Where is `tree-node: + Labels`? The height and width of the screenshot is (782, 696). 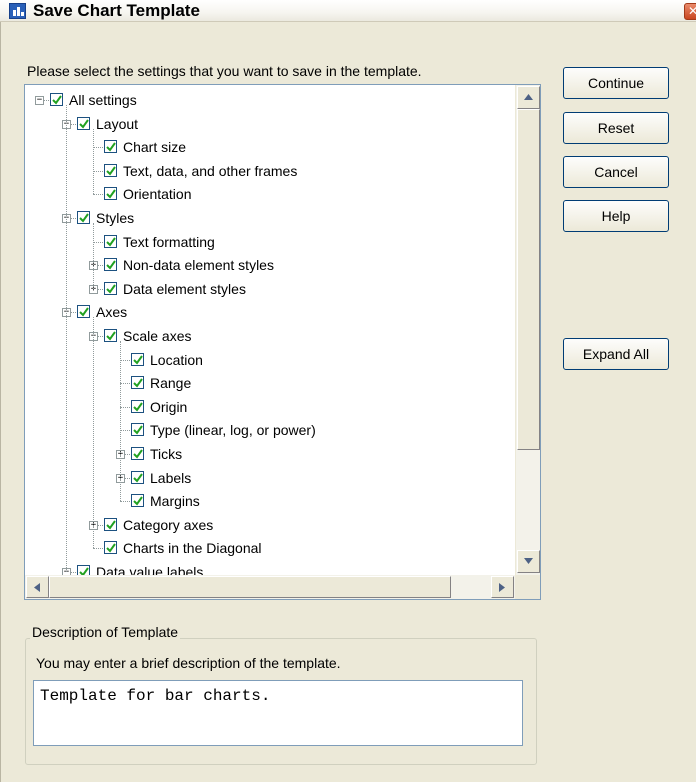
tree-node: + Labels is located at coordinates (270, 481).